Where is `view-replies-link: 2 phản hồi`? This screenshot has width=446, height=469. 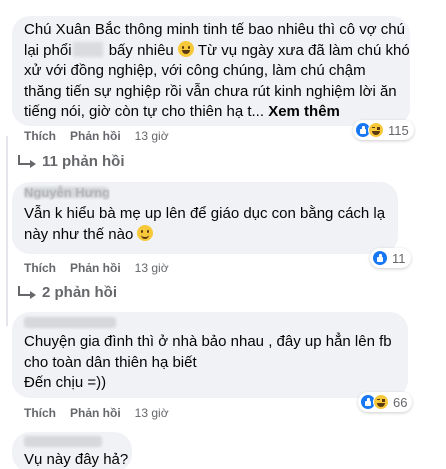
view-replies-link: 2 phản hồi is located at coordinates (67, 292).